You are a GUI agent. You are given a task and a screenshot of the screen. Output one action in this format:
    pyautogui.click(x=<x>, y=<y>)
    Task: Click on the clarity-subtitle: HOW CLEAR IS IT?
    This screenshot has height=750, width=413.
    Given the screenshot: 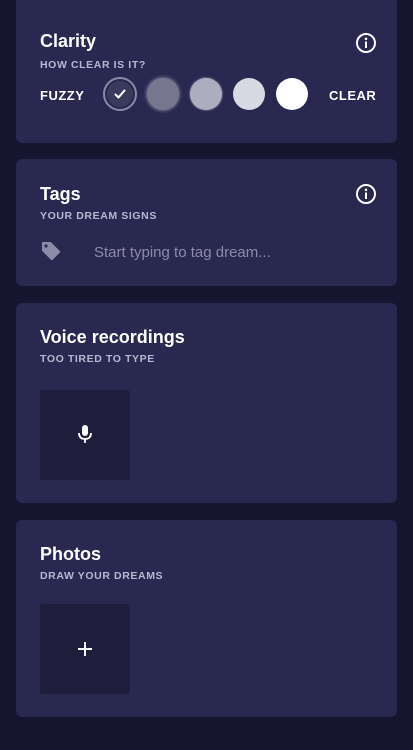 What is the action you would take?
    pyautogui.click(x=93, y=65)
    